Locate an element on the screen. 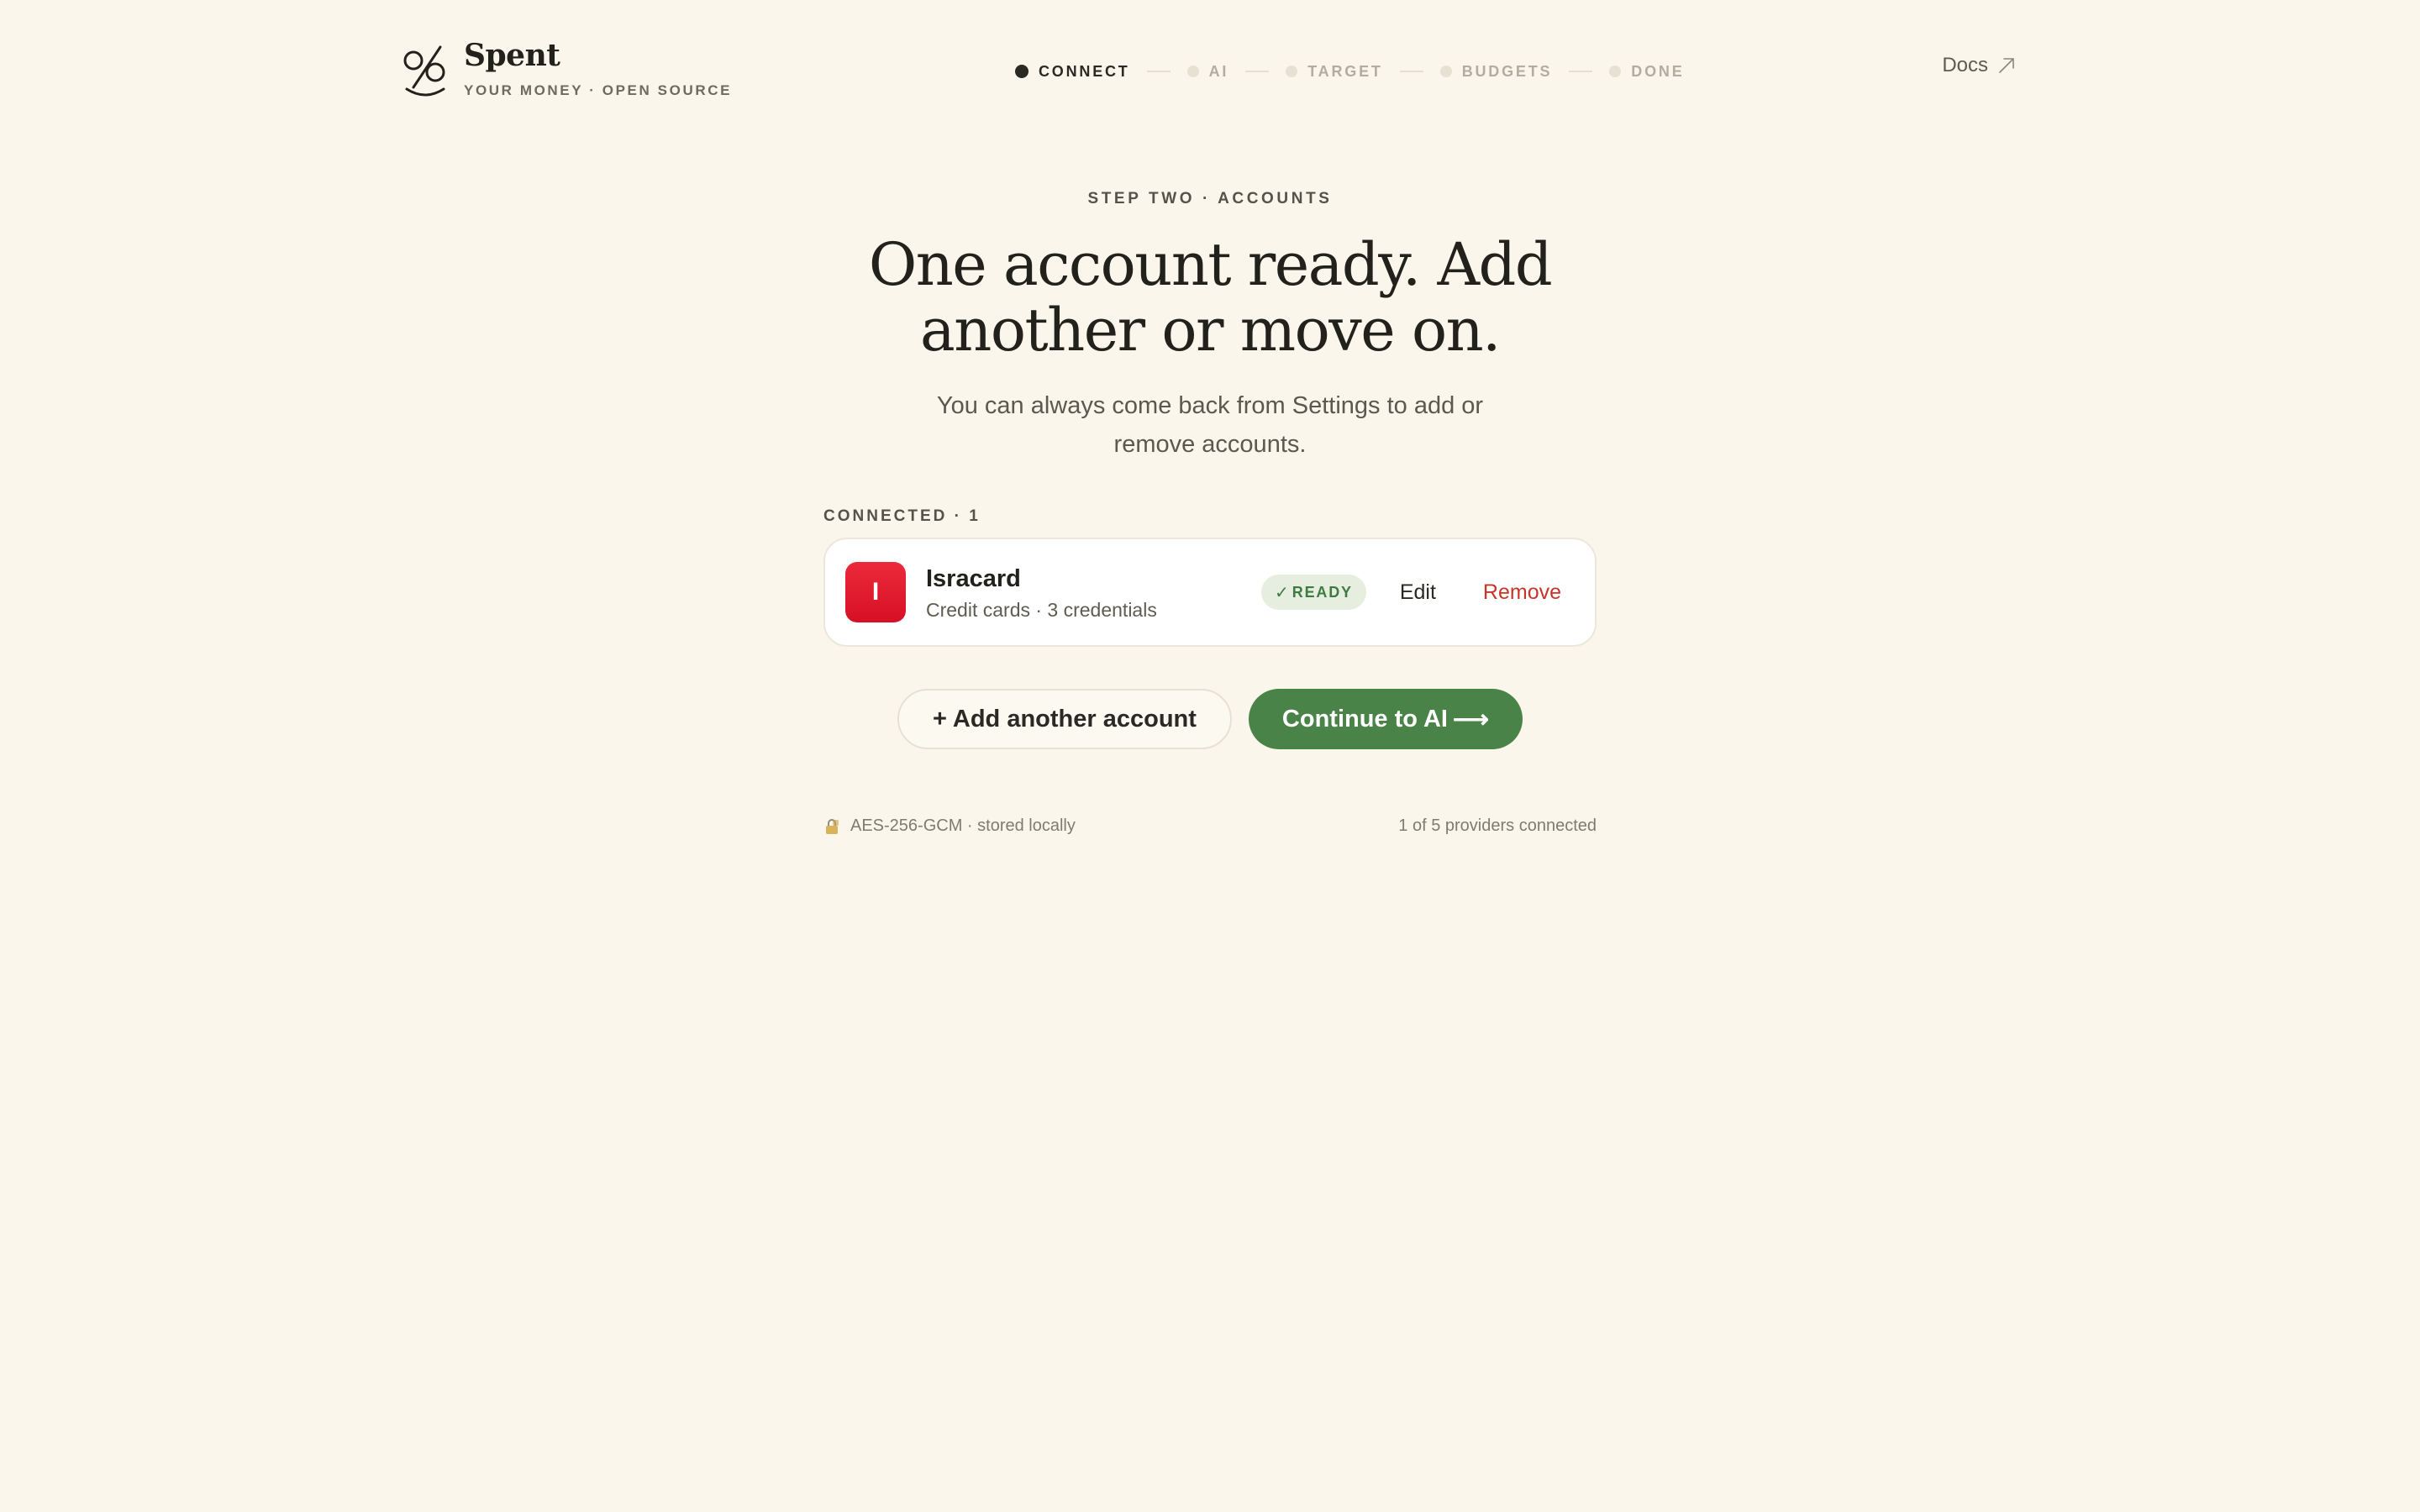 This screenshot has height=1512, width=2420. edit-account-button: Edit is located at coordinates (1418, 592).